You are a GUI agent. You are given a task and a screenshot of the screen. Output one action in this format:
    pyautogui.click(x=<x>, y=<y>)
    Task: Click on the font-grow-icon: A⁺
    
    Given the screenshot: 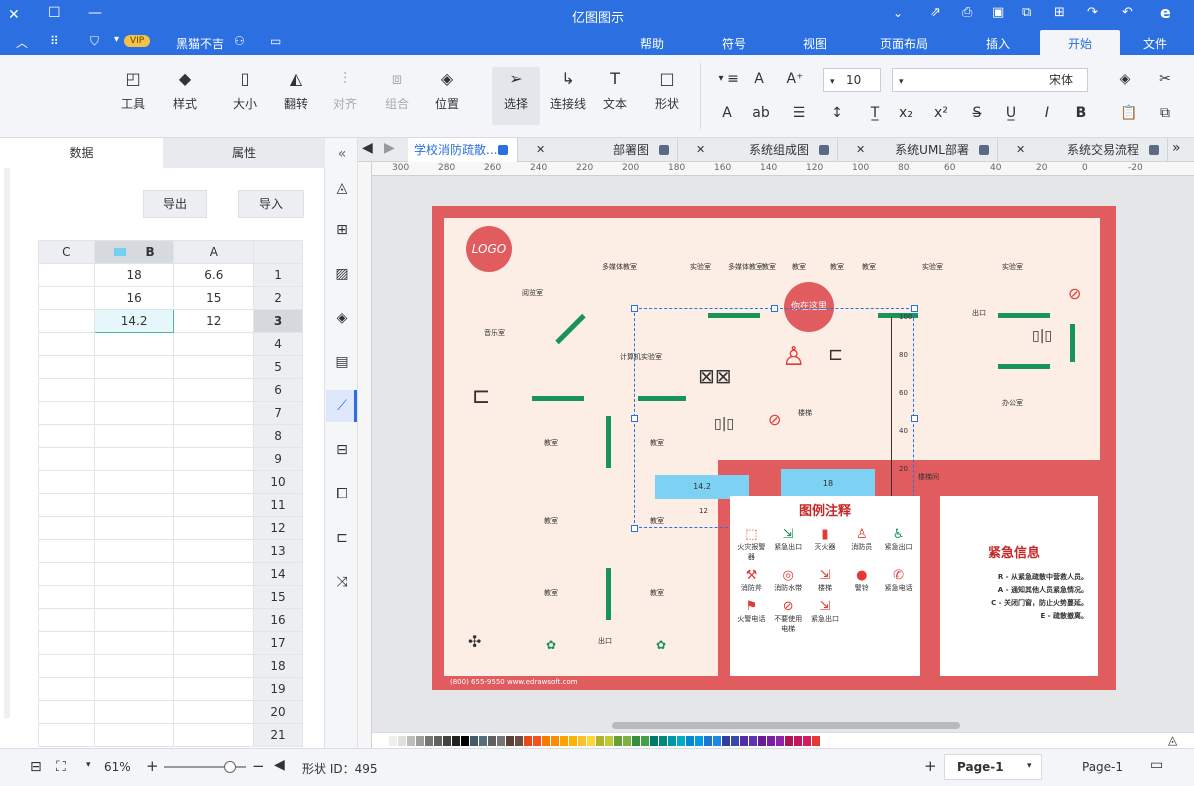 What is the action you would take?
    pyautogui.click(x=795, y=79)
    